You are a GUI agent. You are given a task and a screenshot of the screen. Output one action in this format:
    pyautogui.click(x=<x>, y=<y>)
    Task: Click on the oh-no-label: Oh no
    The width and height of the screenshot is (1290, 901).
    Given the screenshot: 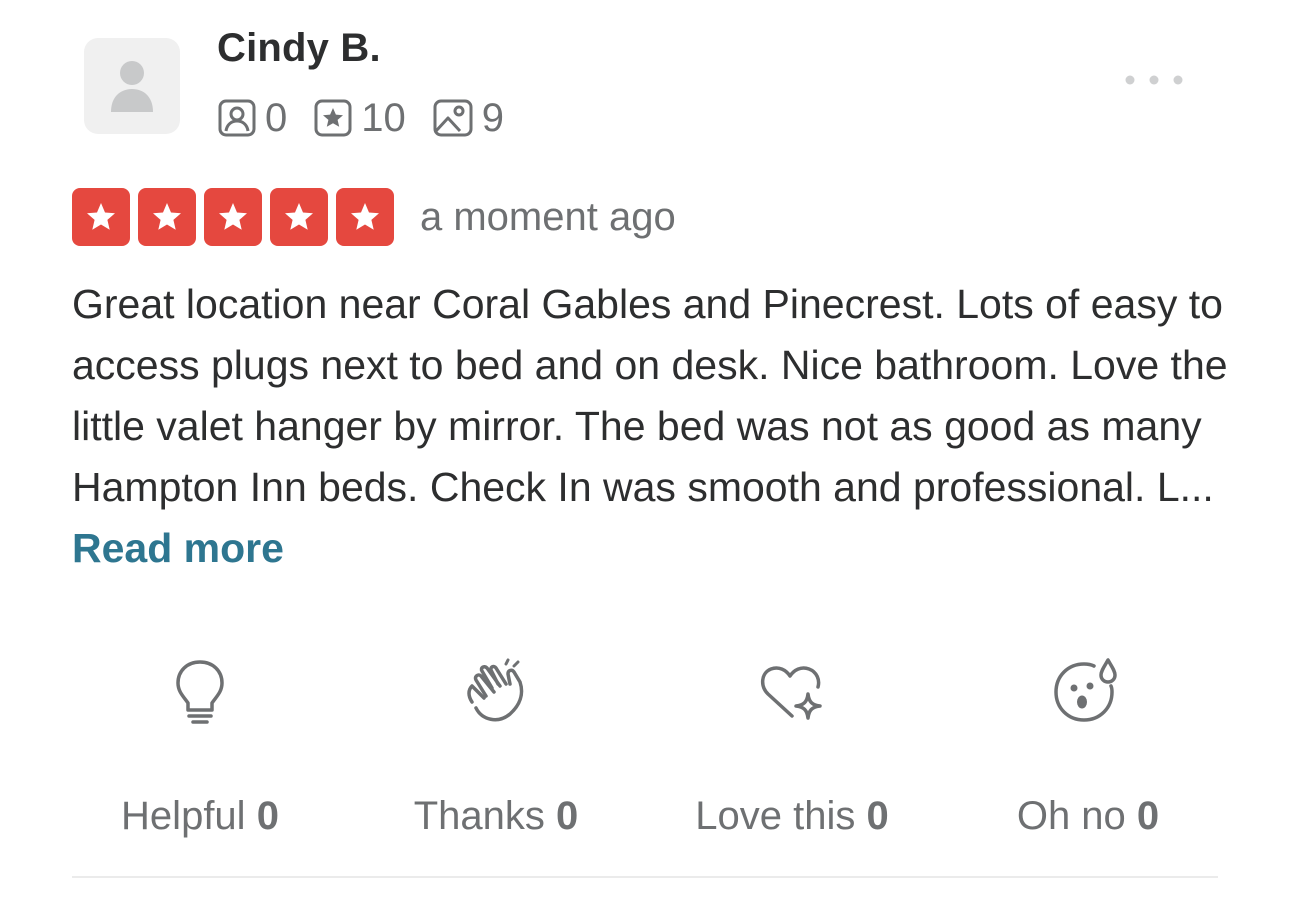 What is the action you would take?
    pyautogui.click(x=1071, y=816)
    